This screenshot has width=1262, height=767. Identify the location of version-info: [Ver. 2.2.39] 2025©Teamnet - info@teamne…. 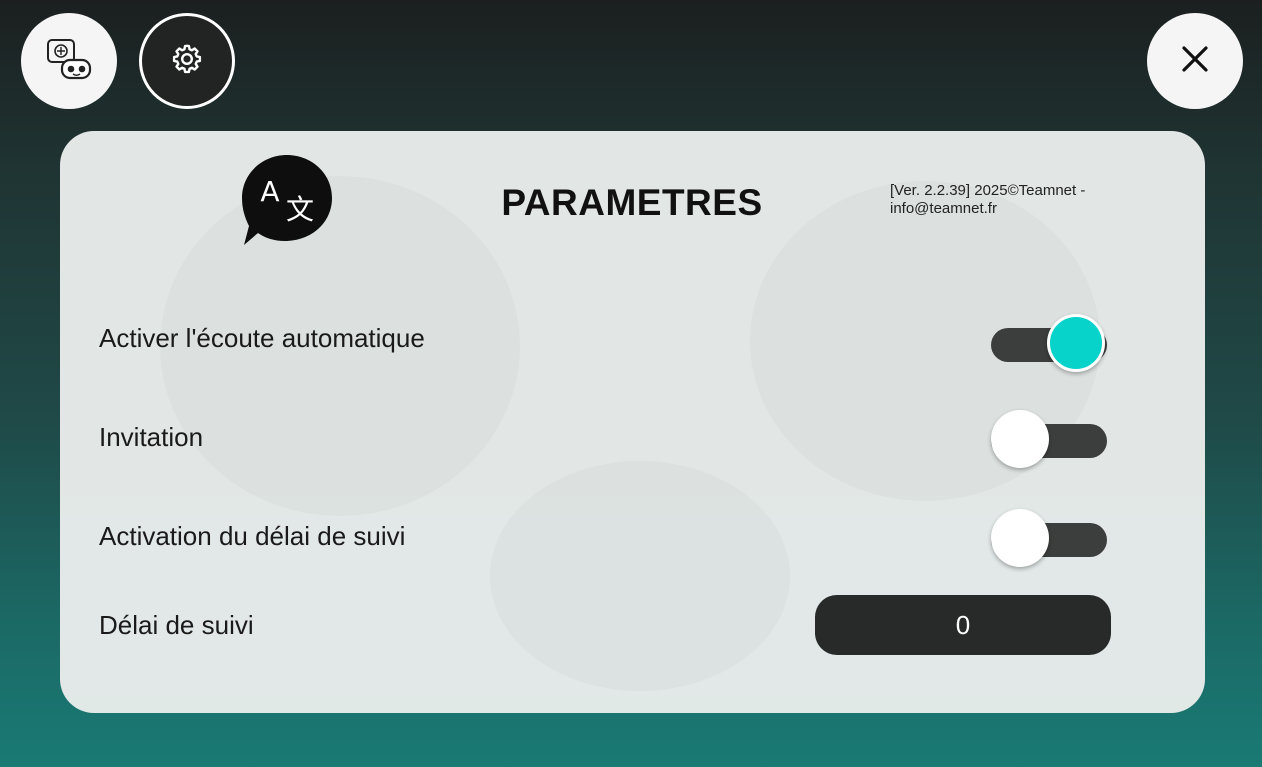
(988, 199).